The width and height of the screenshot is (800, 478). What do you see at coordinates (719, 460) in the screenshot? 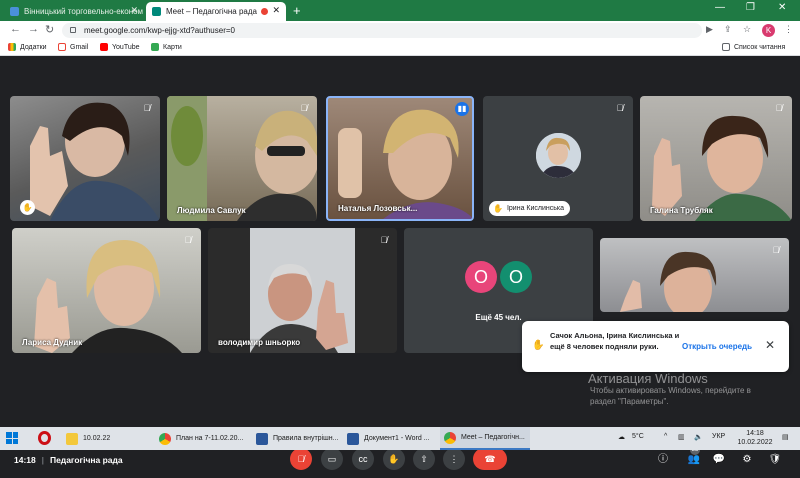
I see `chat-icon: 💬` at bounding box center [719, 460].